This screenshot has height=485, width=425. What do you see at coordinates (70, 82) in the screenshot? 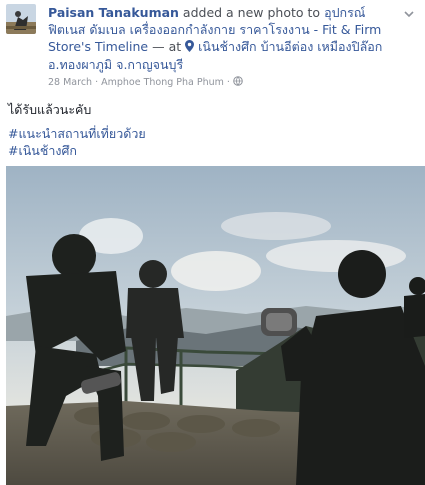
I see `post-date: 28 March` at bounding box center [70, 82].